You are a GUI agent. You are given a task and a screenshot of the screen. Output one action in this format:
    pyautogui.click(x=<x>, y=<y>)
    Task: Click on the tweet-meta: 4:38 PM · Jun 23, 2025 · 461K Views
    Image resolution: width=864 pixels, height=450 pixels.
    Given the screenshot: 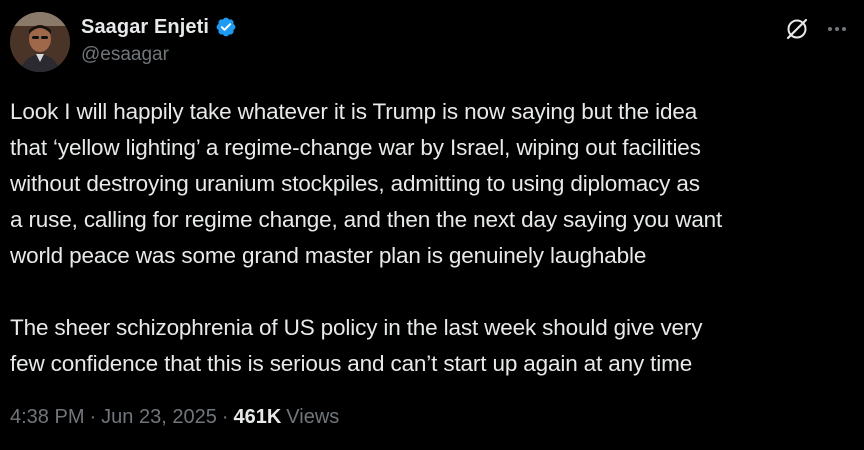 What is the action you would take?
    pyautogui.click(x=174, y=417)
    